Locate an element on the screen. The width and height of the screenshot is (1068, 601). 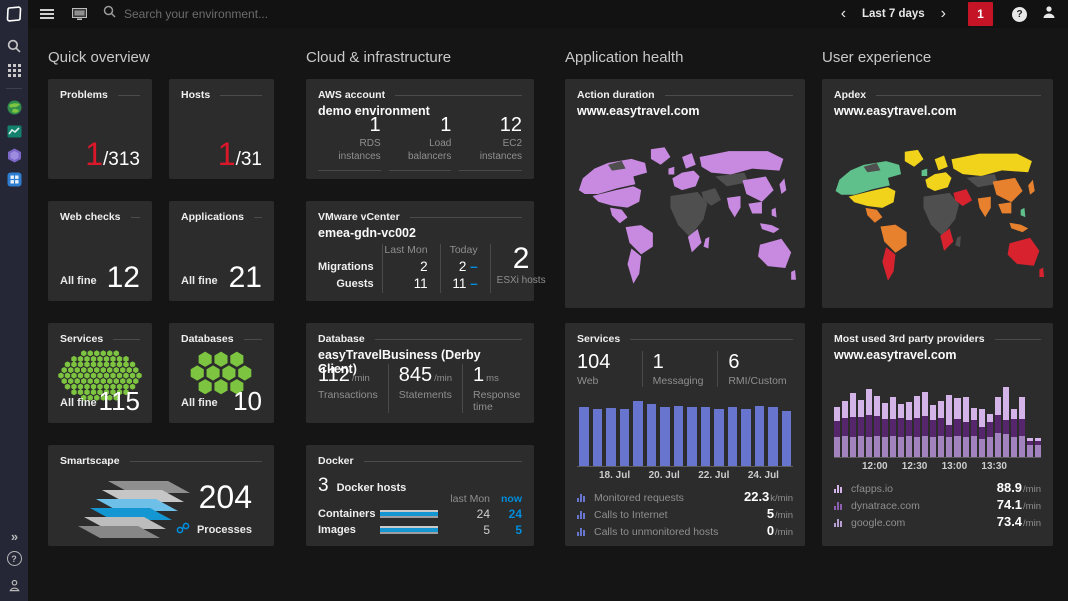
legend-row: dynatrace.com 74.1/min is located at coordinates (937, 505).